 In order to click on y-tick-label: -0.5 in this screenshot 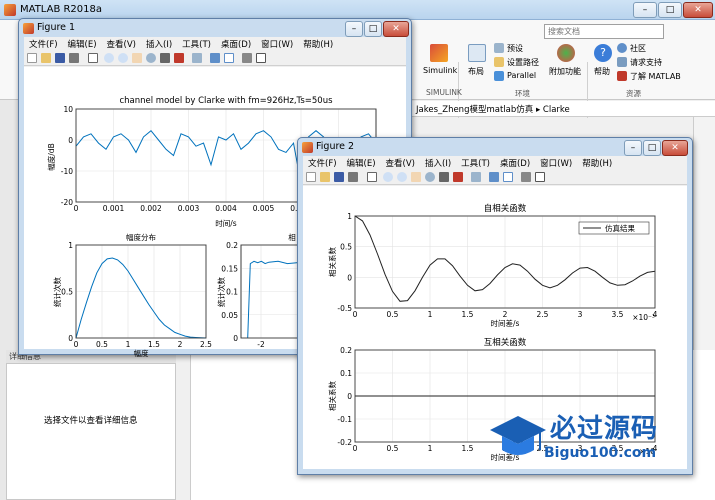, I will do `click(344, 308)`.